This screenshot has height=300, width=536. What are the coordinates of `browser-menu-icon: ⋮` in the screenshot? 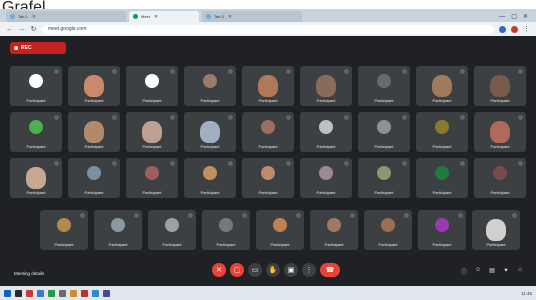 It's located at (526, 29).